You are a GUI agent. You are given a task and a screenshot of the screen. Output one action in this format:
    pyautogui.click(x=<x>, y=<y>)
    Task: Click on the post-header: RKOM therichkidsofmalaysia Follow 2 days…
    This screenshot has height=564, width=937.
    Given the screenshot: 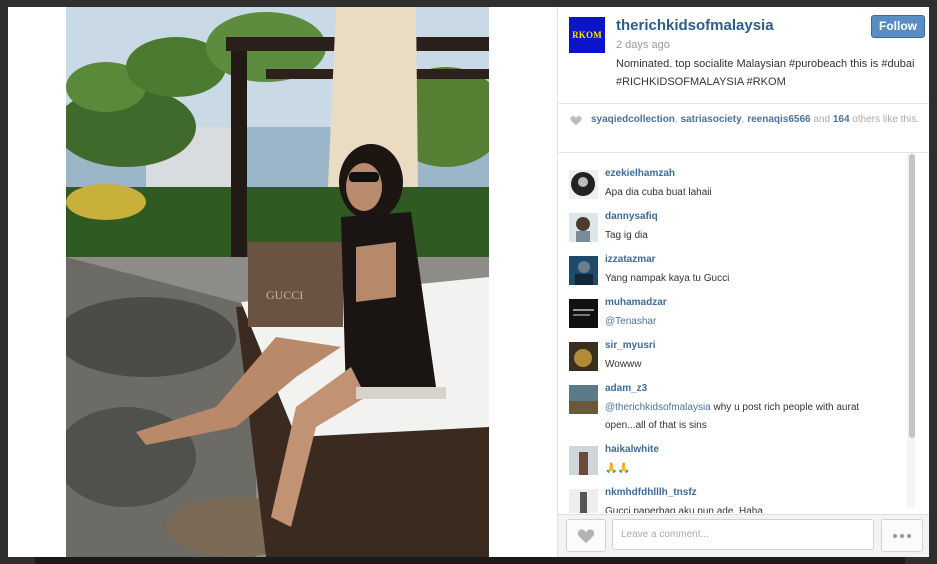 What is the action you would take?
    pyautogui.click(x=743, y=55)
    